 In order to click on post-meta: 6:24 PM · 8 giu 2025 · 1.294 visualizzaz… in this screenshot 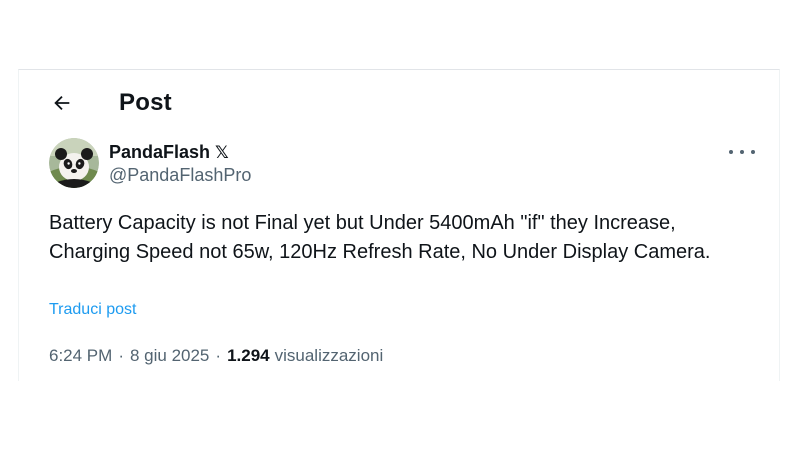, I will do `click(216, 356)`.